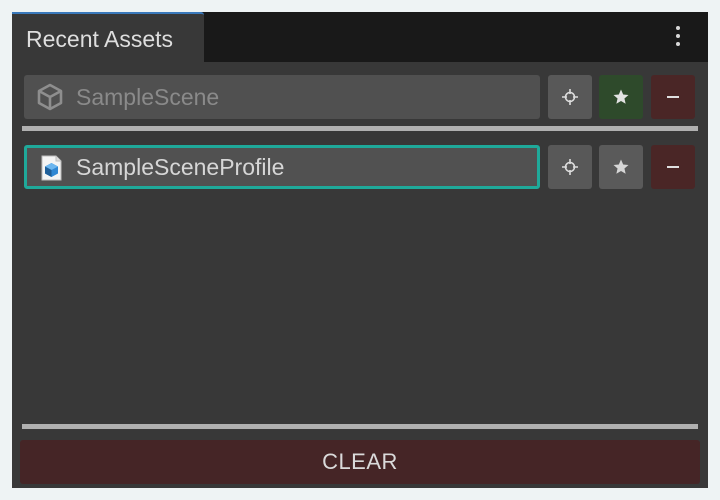  Describe the element at coordinates (282, 97) in the screenshot. I see `asset-field-sample-scene: SampleScene` at that location.